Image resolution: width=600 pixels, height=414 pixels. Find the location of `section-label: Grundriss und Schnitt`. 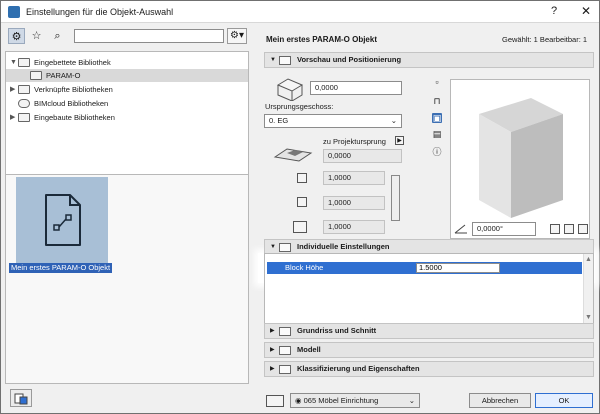

section-label: Grundriss und Schnitt is located at coordinates (337, 330).